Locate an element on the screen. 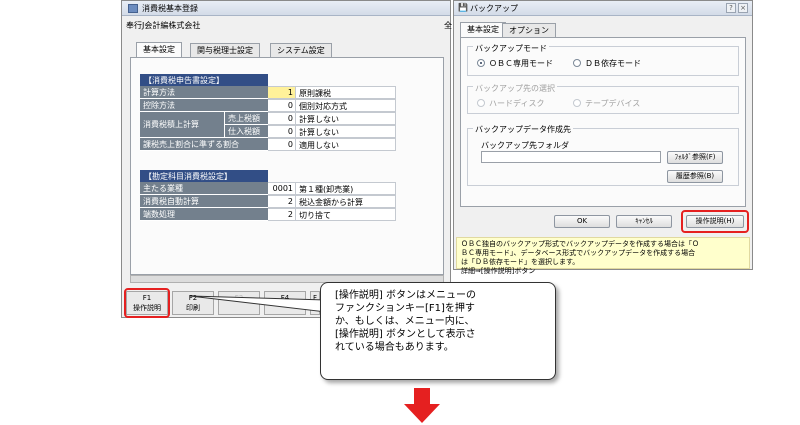 This screenshot has height=425, width=800. callout-line: [操作説明] ボタンはメニューの is located at coordinates (405, 295).